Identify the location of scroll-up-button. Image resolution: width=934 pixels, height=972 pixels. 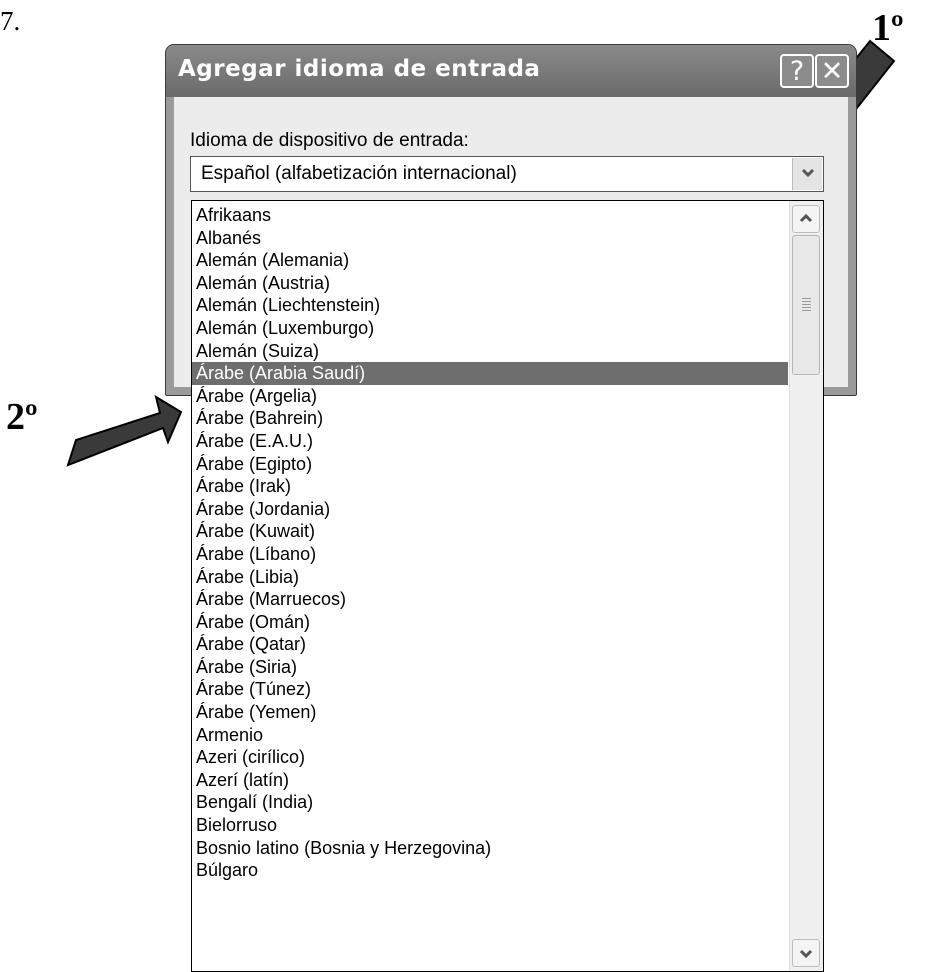
(806, 219).